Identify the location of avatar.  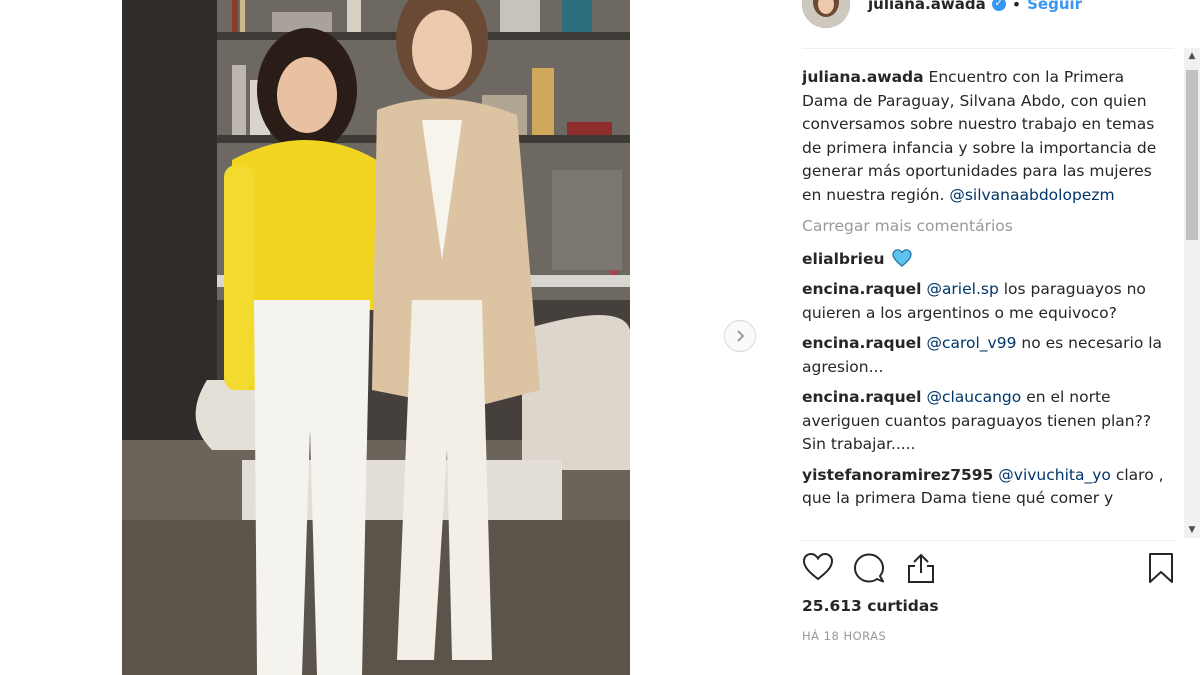
(826, 14).